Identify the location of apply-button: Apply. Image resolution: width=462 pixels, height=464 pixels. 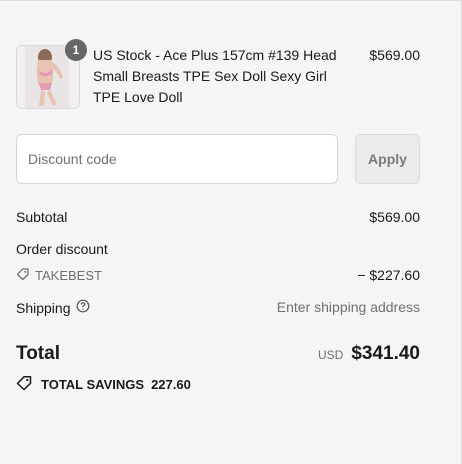
(387, 159).